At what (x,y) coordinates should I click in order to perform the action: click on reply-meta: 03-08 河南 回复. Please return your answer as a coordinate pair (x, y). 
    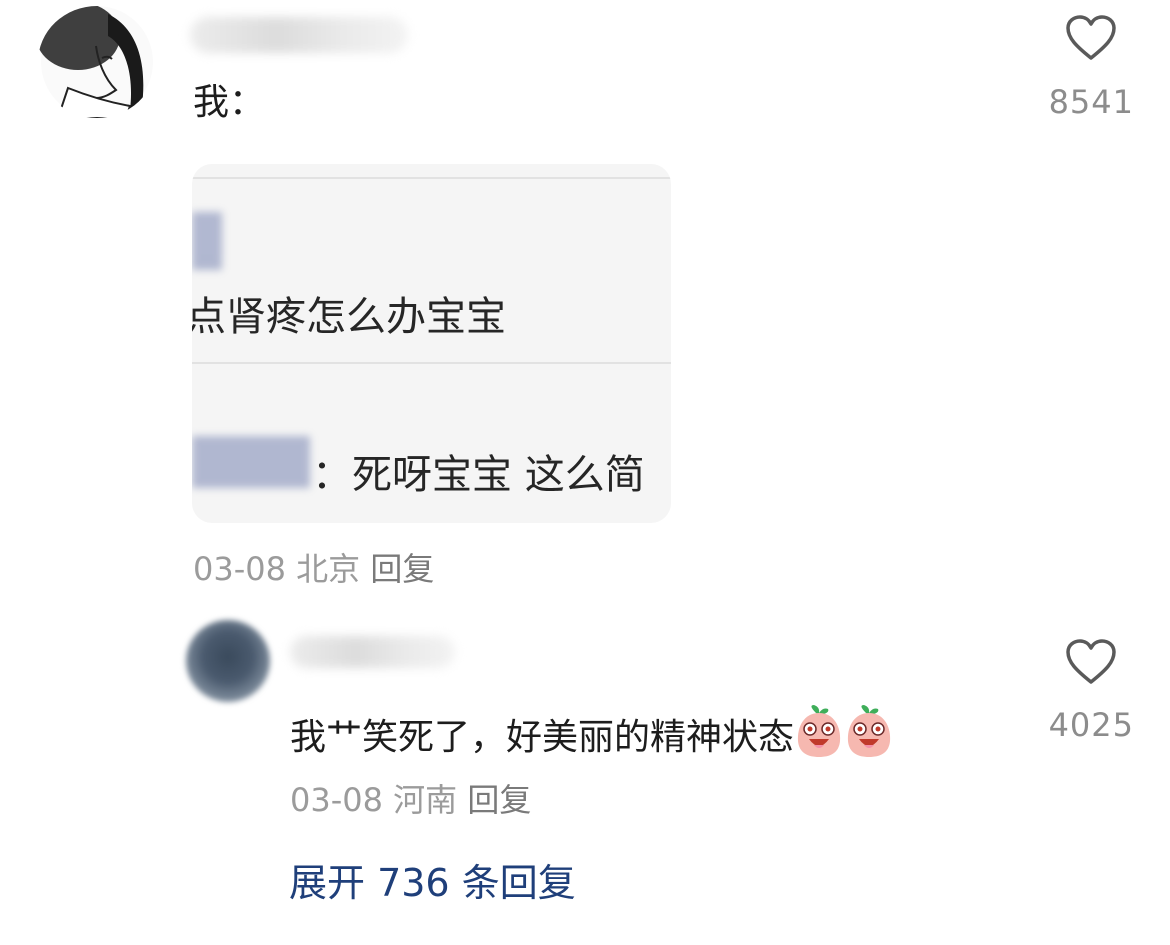
    Looking at the image, I should click on (410, 798).